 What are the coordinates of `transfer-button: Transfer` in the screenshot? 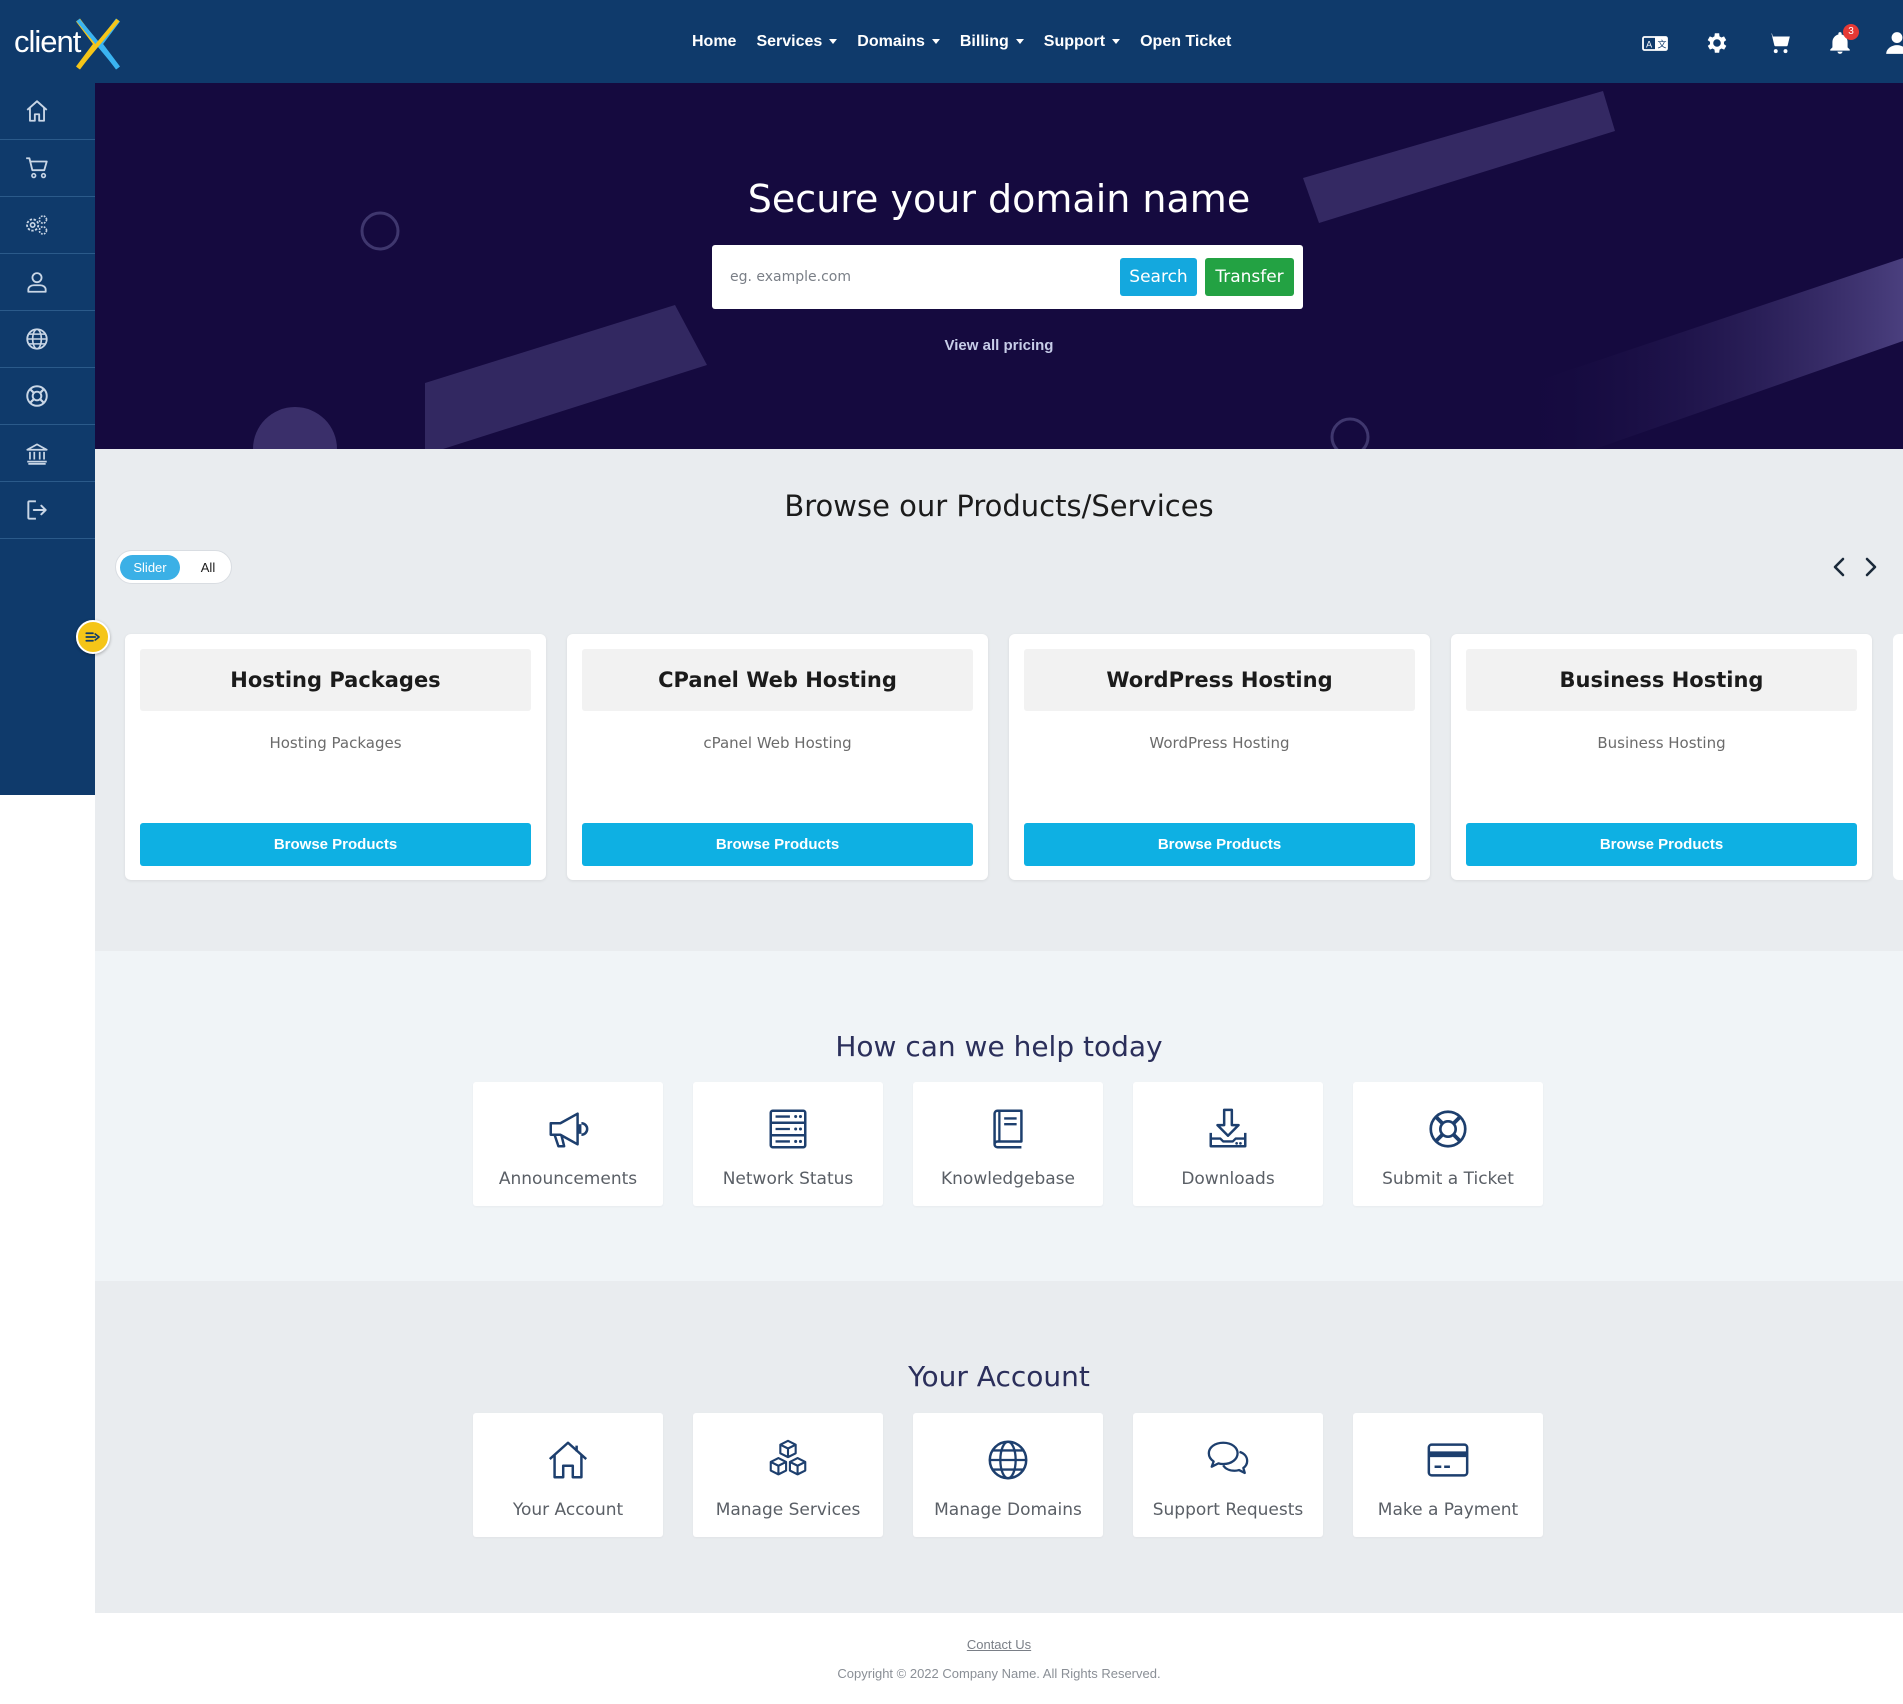 It's located at (1249, 277).